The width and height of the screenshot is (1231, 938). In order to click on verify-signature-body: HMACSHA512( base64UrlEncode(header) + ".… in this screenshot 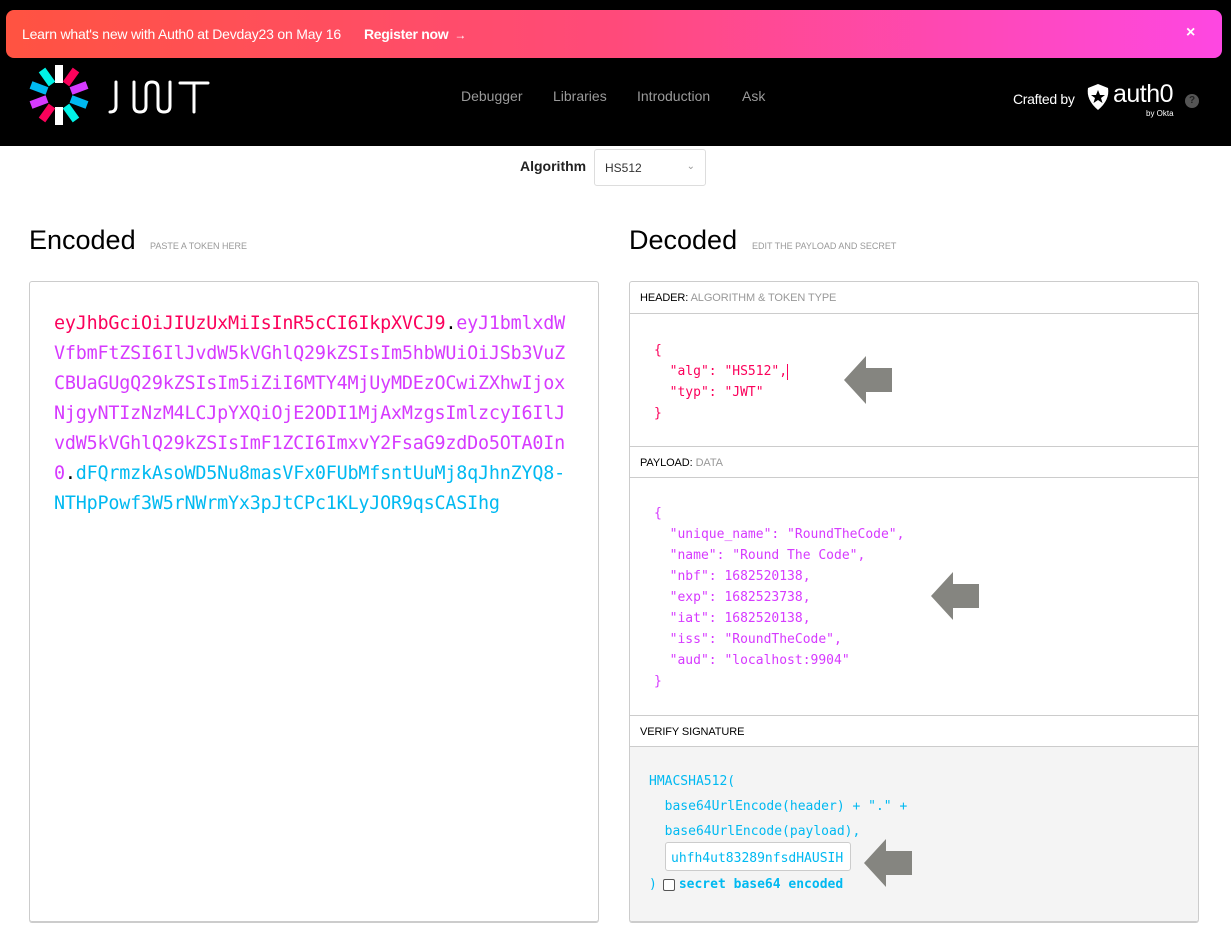, I will do `click(914, 834)`.